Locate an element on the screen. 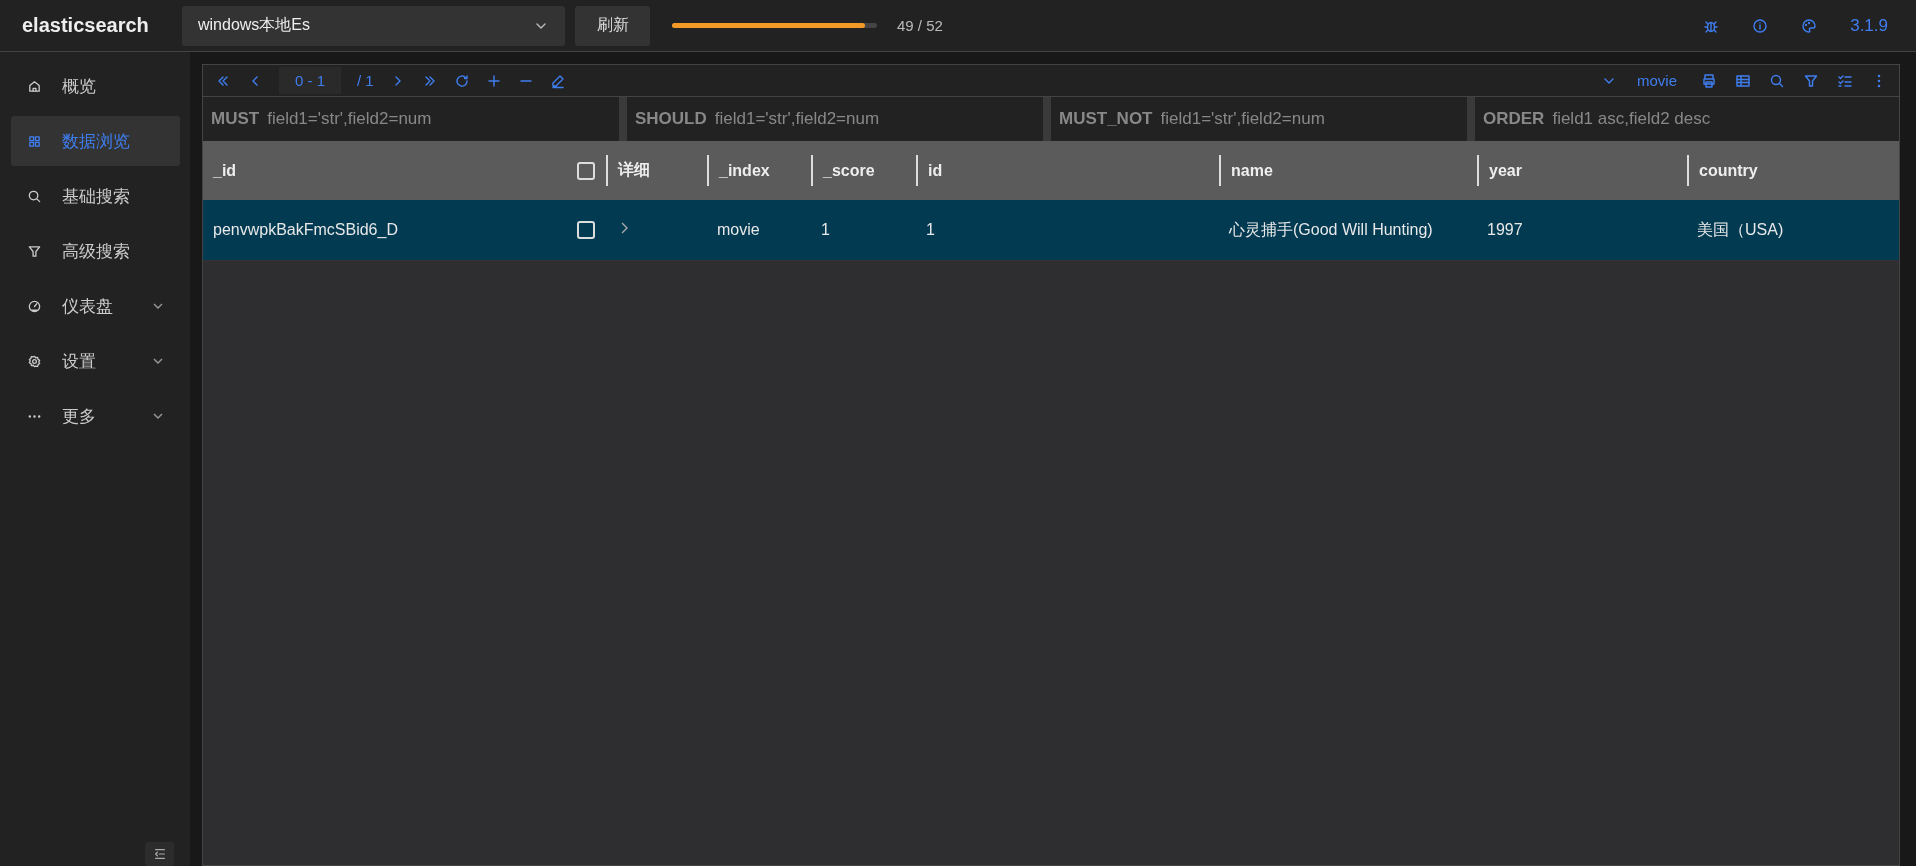 The height and width of the screenshot is (866, 1916). refresh-button: 刷新 is located at coordinates (612, 25).